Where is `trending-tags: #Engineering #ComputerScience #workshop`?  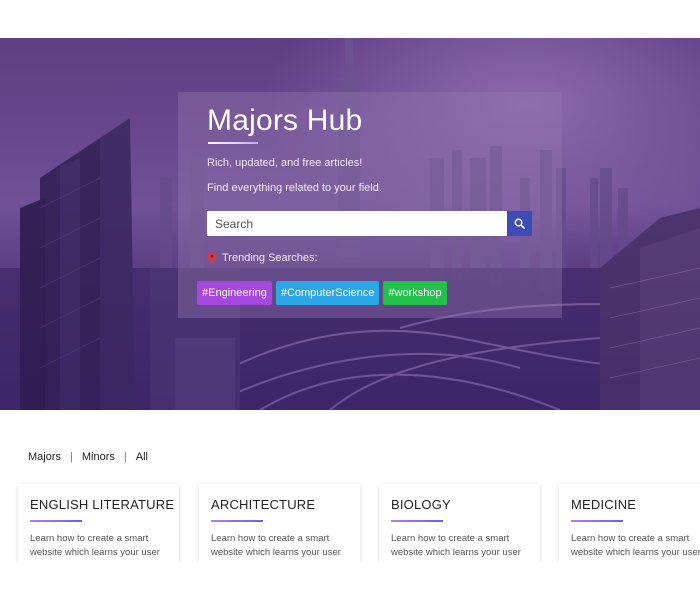
trending-tags: #Engineering #ComputerScience #workshop is located at coordinates (322, 293).